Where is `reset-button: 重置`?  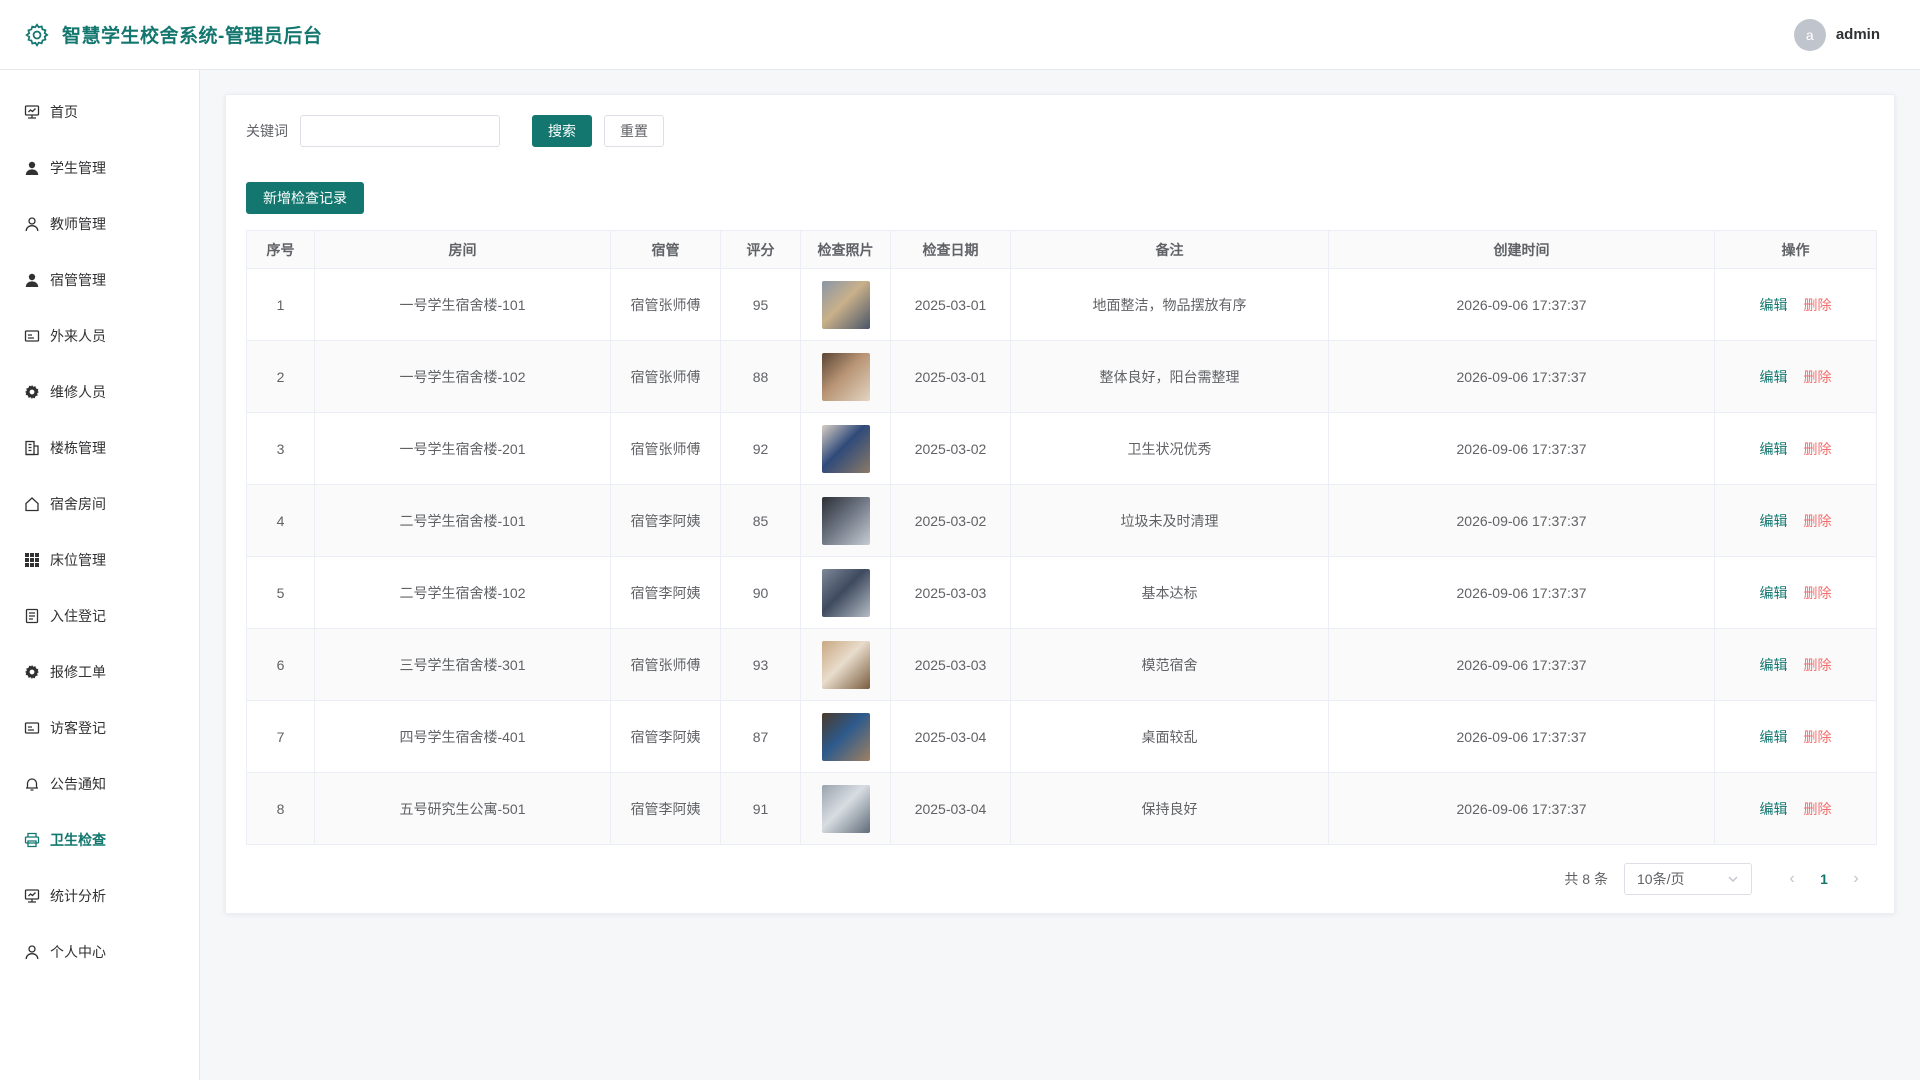 reset-button: 重置 is located at coordinates (634, 131).